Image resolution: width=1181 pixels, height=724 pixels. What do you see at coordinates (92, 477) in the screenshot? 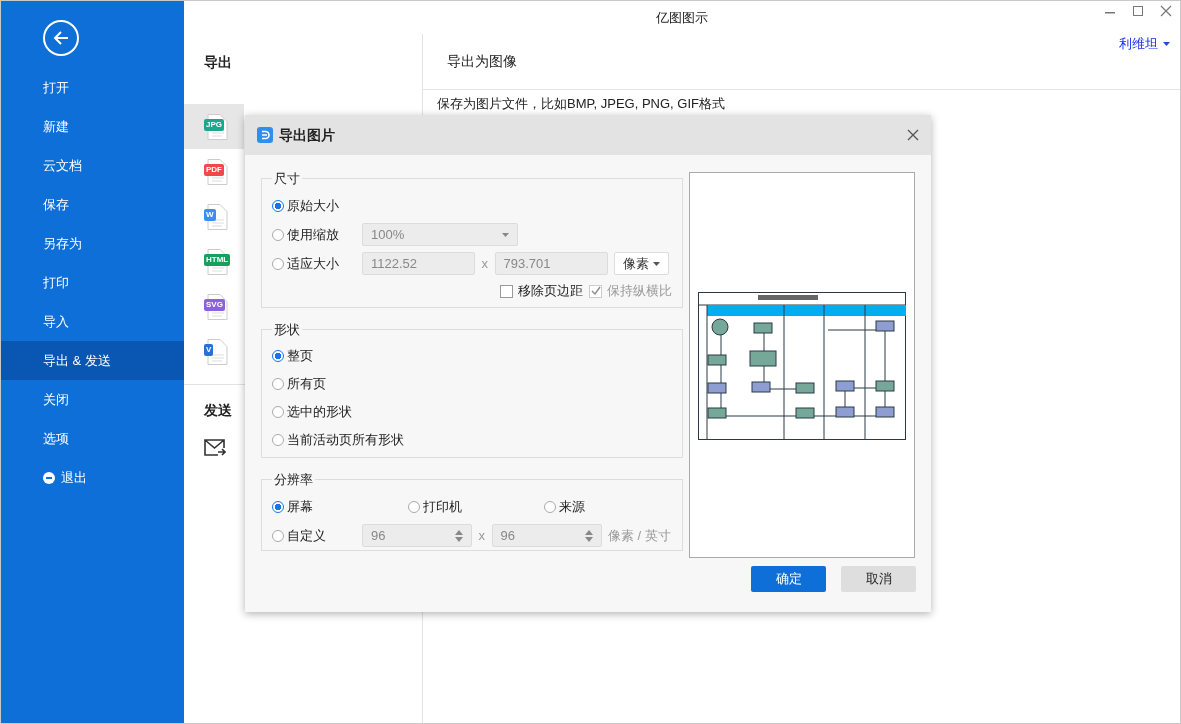
I see `sidebar-item: 退出` at bounding box center [92, 477].